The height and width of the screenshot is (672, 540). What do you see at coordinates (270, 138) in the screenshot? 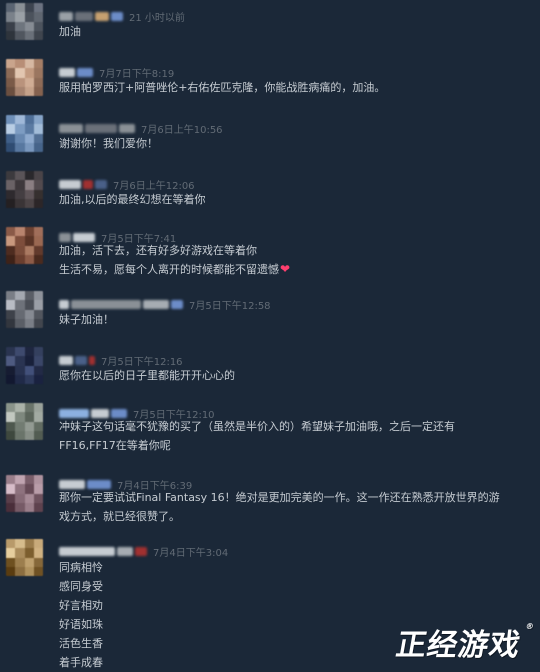
I see `comment-item: 7月6日上午10:56 谢谢你！我们爱你！` at bounding box center [270, 138].